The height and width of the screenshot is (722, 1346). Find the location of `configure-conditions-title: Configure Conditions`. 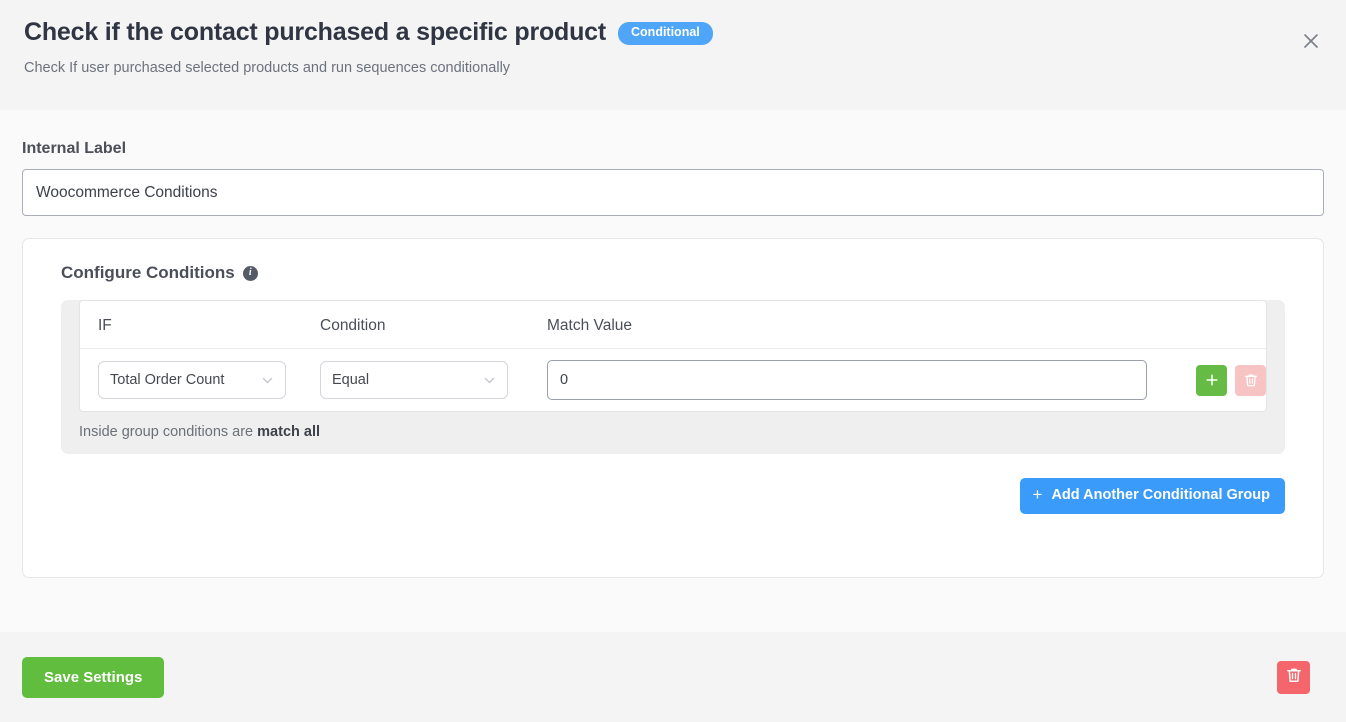

configure-conditions-title: Configure Conditions is located at coordinates (148, 272).